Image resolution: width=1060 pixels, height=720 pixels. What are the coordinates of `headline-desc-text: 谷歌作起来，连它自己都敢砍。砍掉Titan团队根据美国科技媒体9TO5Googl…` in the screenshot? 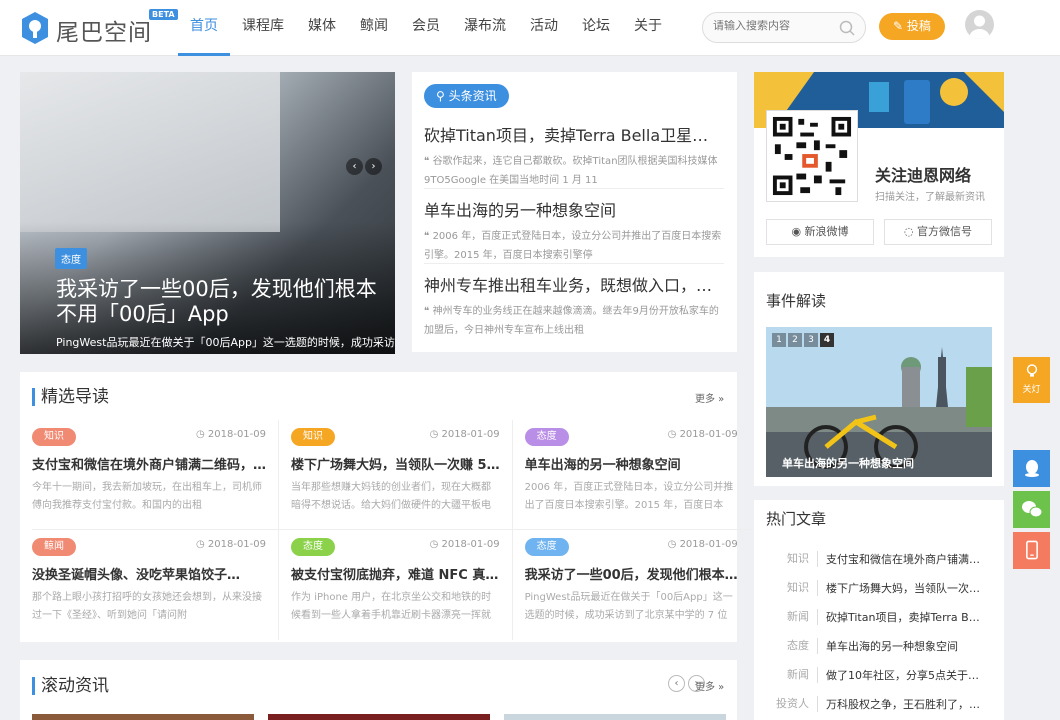 It's located at (571, 171).